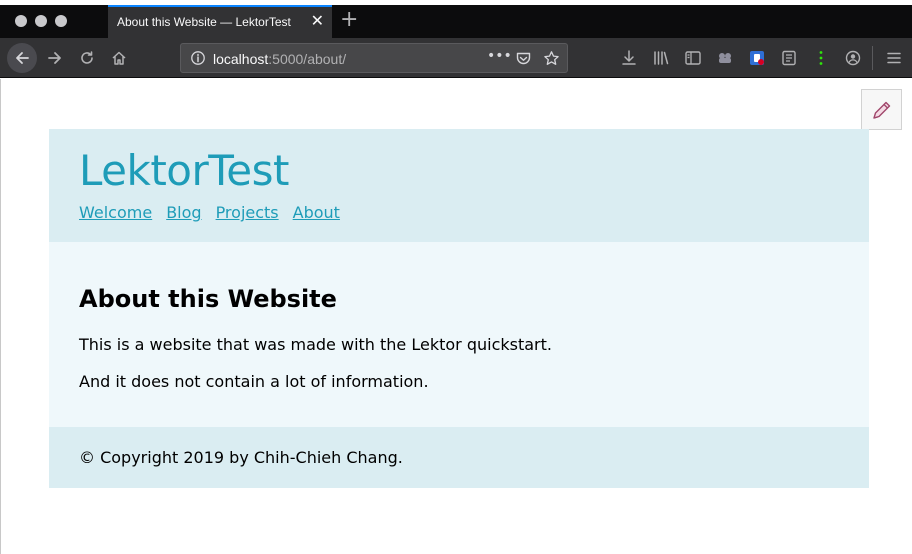 This screenshot has height=554, width=912. What do you see at coordinates (241, 59) in the screenshot?
I see `url-host: localhost` at bounding box center [241, 59].